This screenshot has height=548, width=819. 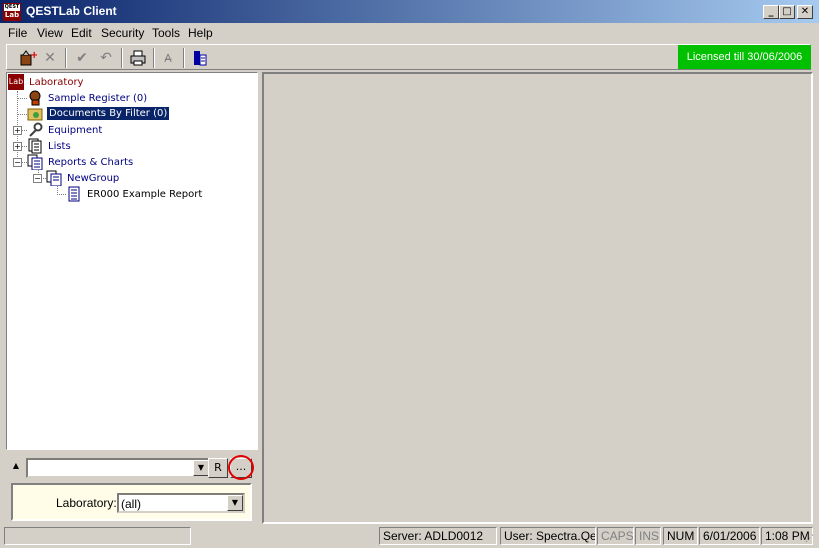 What do you see at coordinates (218, 468) in the screenshot?
I see `refresh-button: R` at bounding box center [218, 468].